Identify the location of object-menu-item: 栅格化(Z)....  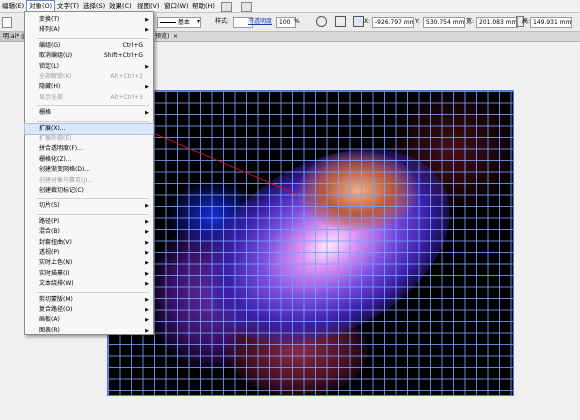
(89, 160).